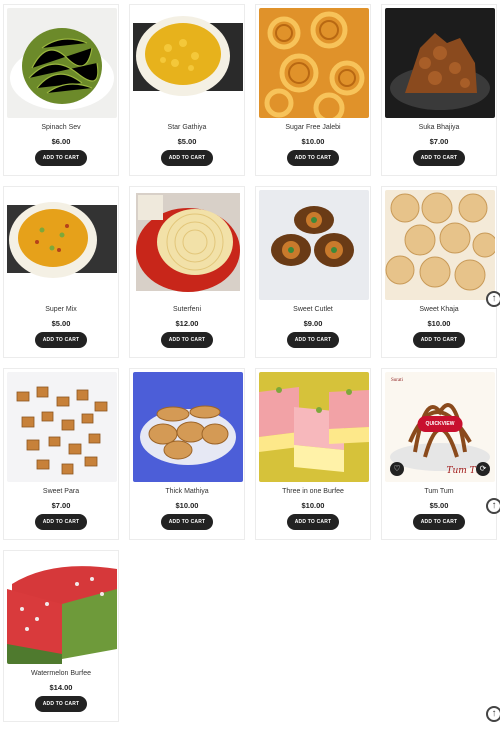 This screenshot has height=730, width=500. Describe the element at coordinates (61, 491) in the screenshot. I see `product-name: Sweet Para` at that location.